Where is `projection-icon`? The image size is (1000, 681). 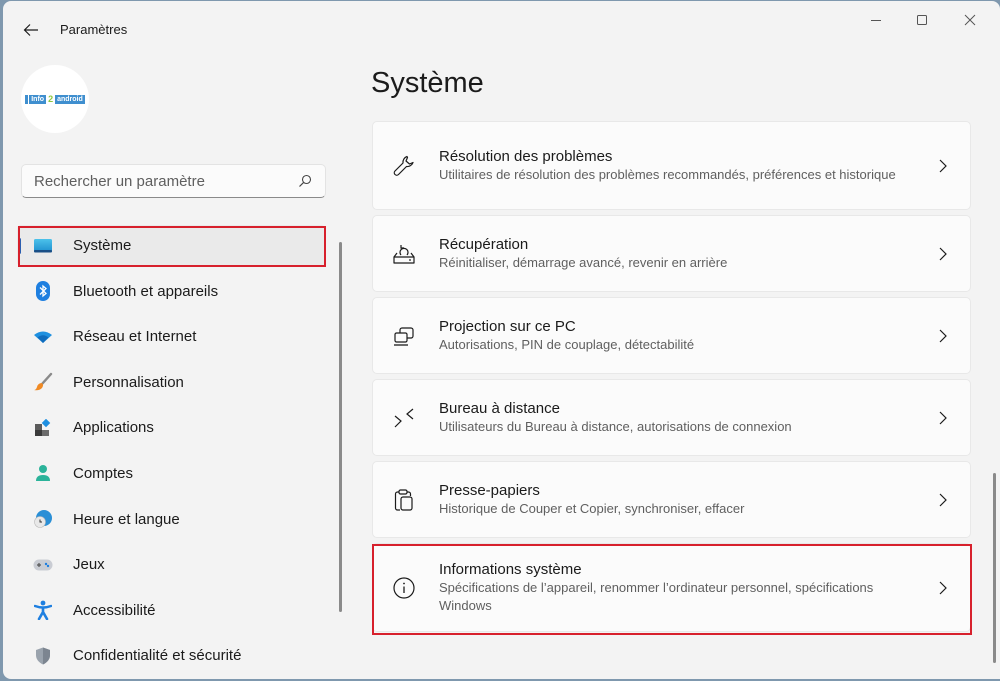 projection-icon is located at coordinates (404, 336).